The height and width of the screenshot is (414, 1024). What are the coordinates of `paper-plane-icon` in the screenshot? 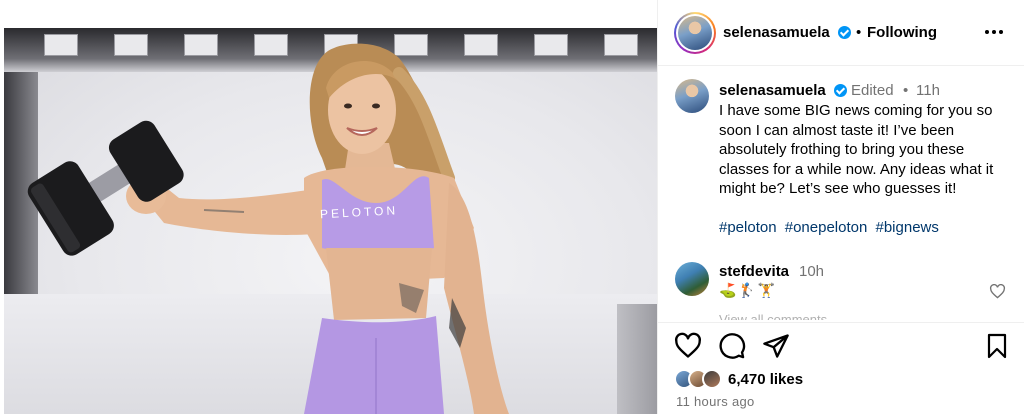 It's located at (776, 346).